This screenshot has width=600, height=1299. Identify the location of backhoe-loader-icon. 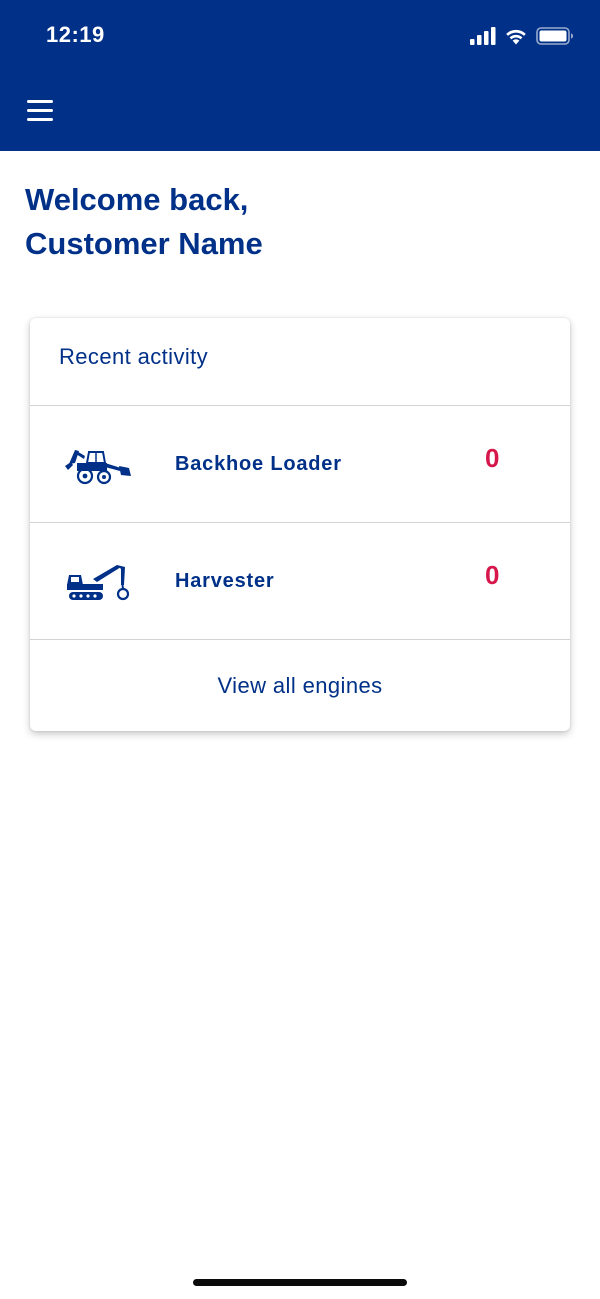
(98, 467).